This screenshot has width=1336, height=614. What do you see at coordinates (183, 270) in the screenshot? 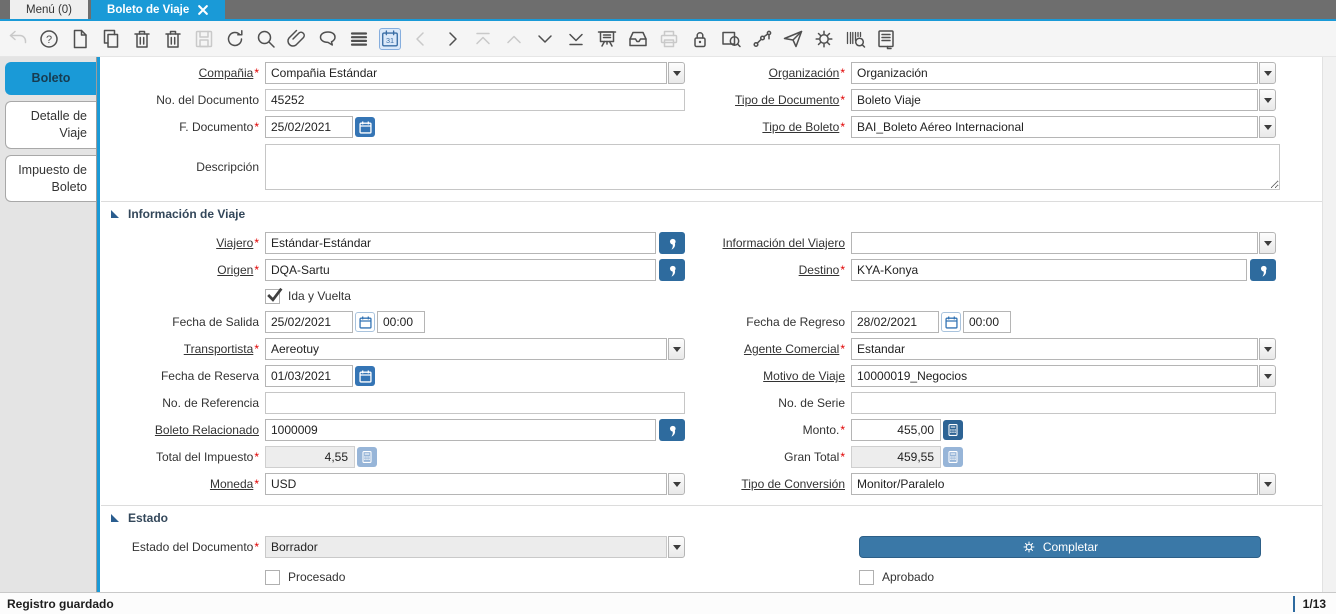
I see `label-origen: Origen` at bounding box center [183, 270].